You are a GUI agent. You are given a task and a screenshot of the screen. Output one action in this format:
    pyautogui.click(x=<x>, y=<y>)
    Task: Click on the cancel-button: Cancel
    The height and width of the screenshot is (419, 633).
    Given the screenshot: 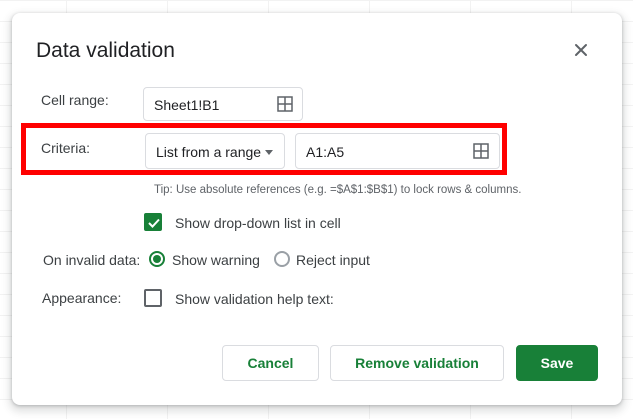 What is the action you would take?
    pyautogui.click(x=270, y=363)
    